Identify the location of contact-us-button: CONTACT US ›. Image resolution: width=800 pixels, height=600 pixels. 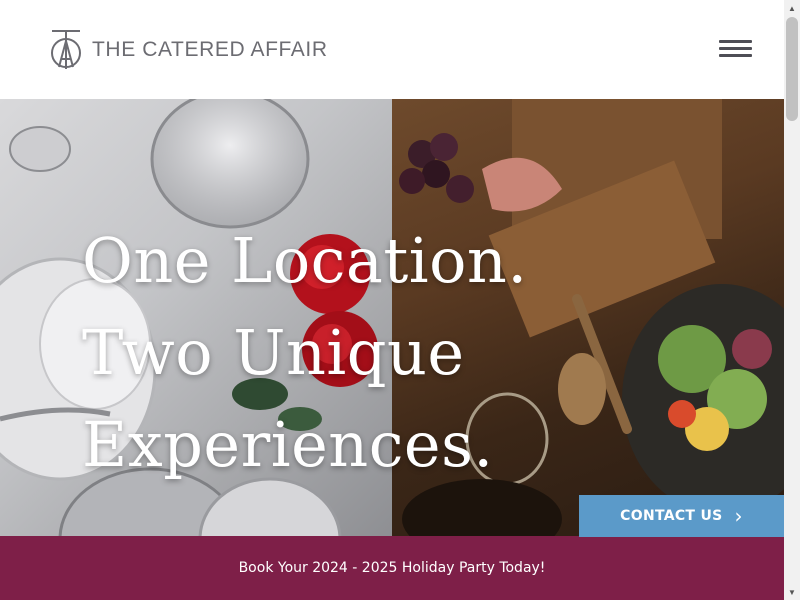
(681, 516).